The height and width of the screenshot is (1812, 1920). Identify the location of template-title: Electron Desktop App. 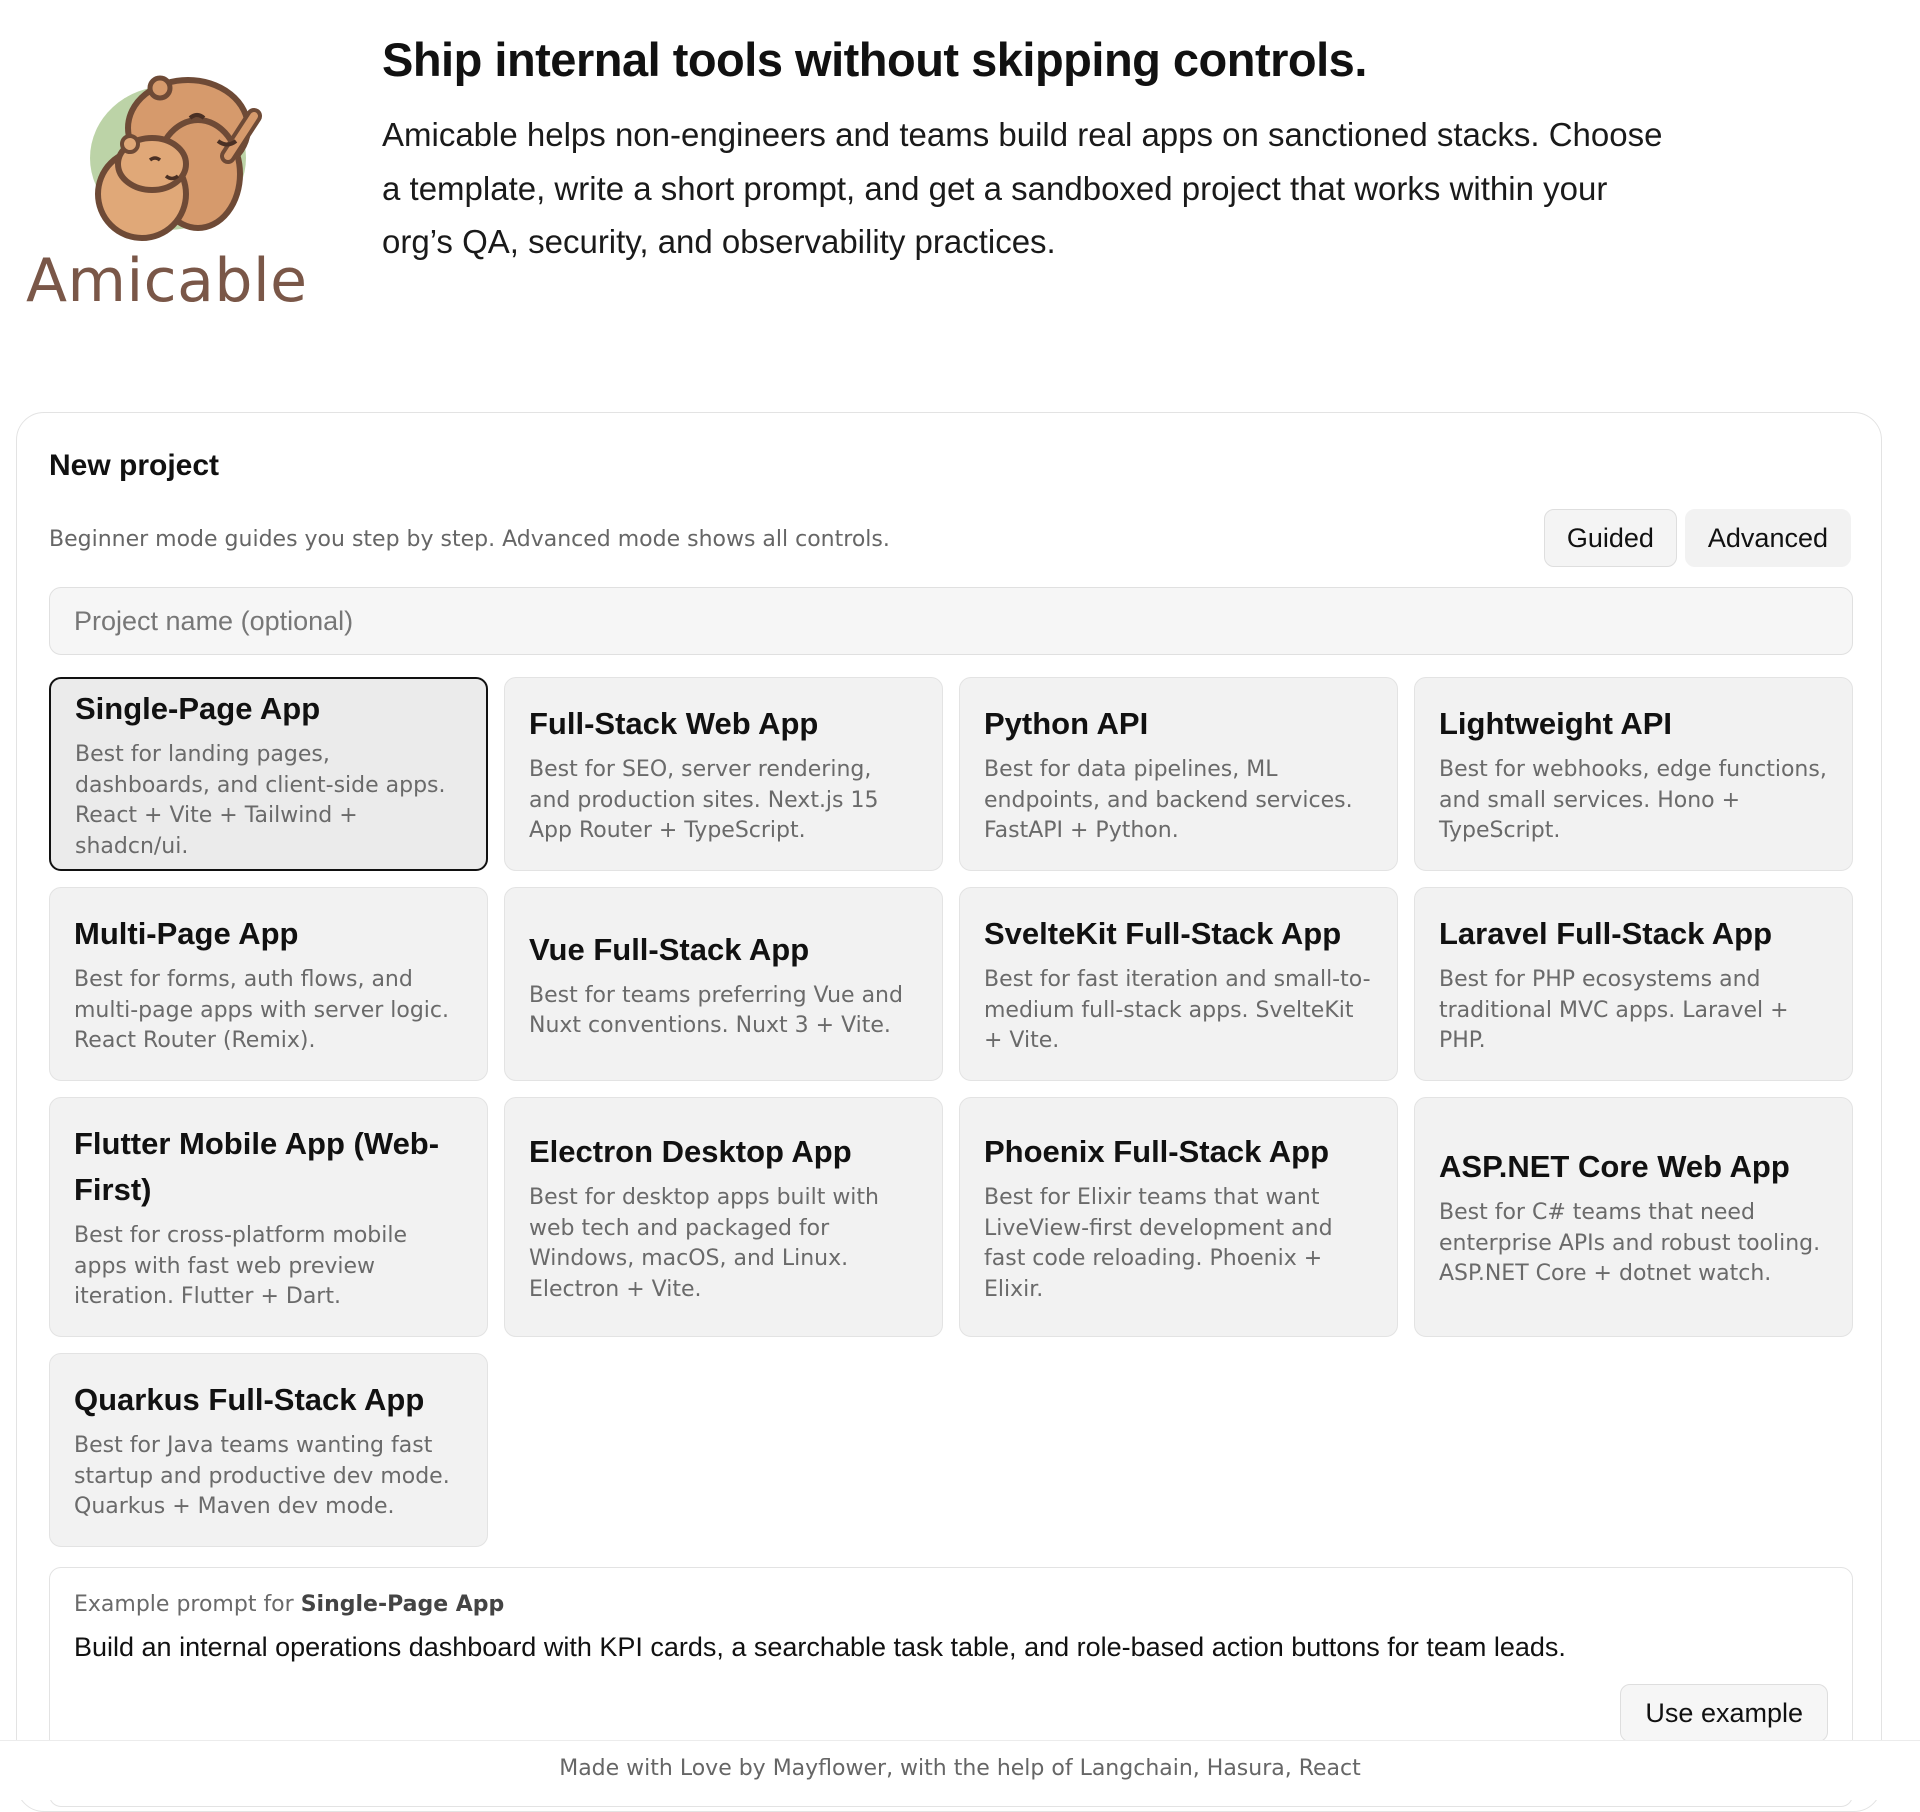
(690, 1151).